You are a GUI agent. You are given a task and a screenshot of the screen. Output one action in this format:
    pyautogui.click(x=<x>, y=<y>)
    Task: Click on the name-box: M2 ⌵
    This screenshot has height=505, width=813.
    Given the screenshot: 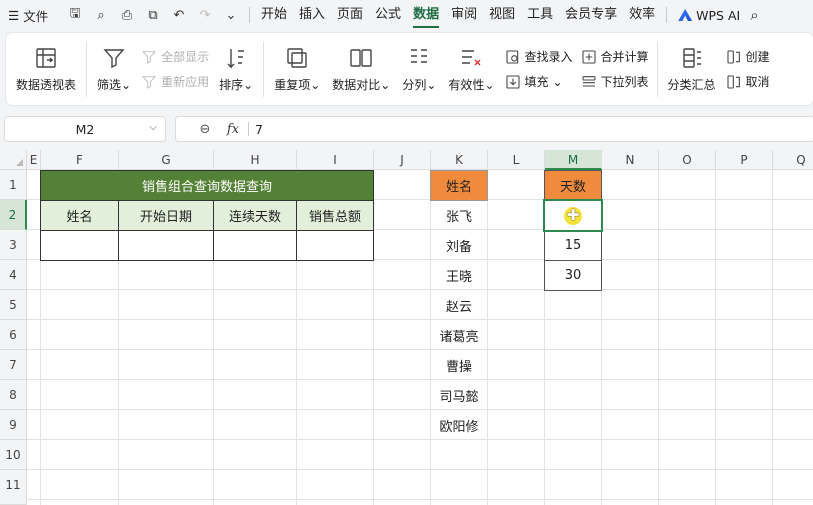 What is the action you would take?
    pyautogui.click(x=85, y=129)
    